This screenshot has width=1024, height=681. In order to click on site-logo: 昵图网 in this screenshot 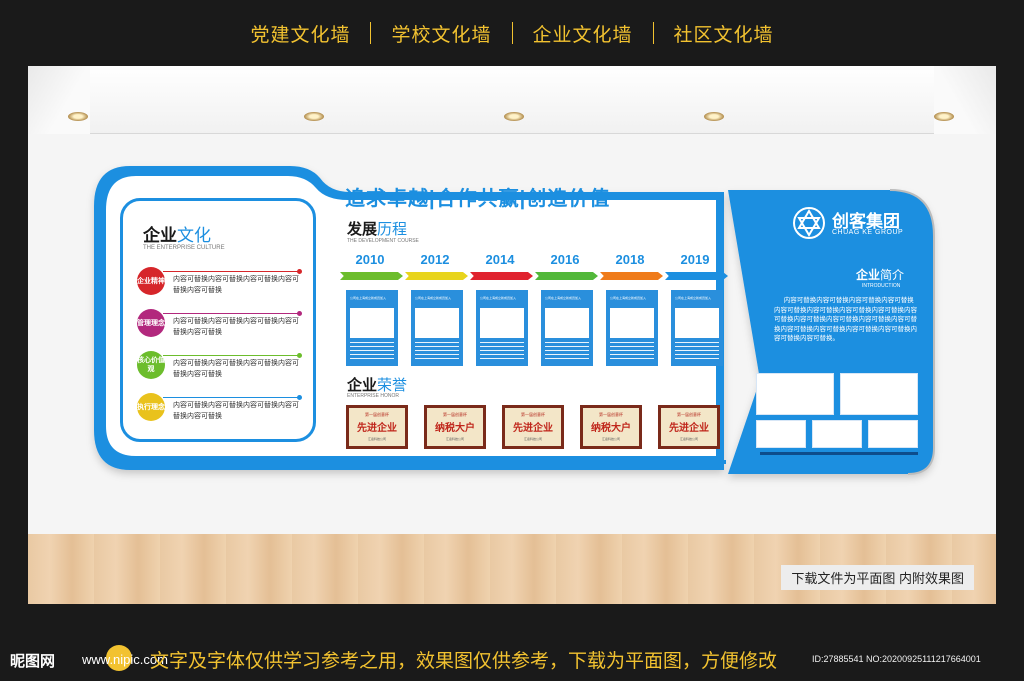, I will do `click(32, 660)`.